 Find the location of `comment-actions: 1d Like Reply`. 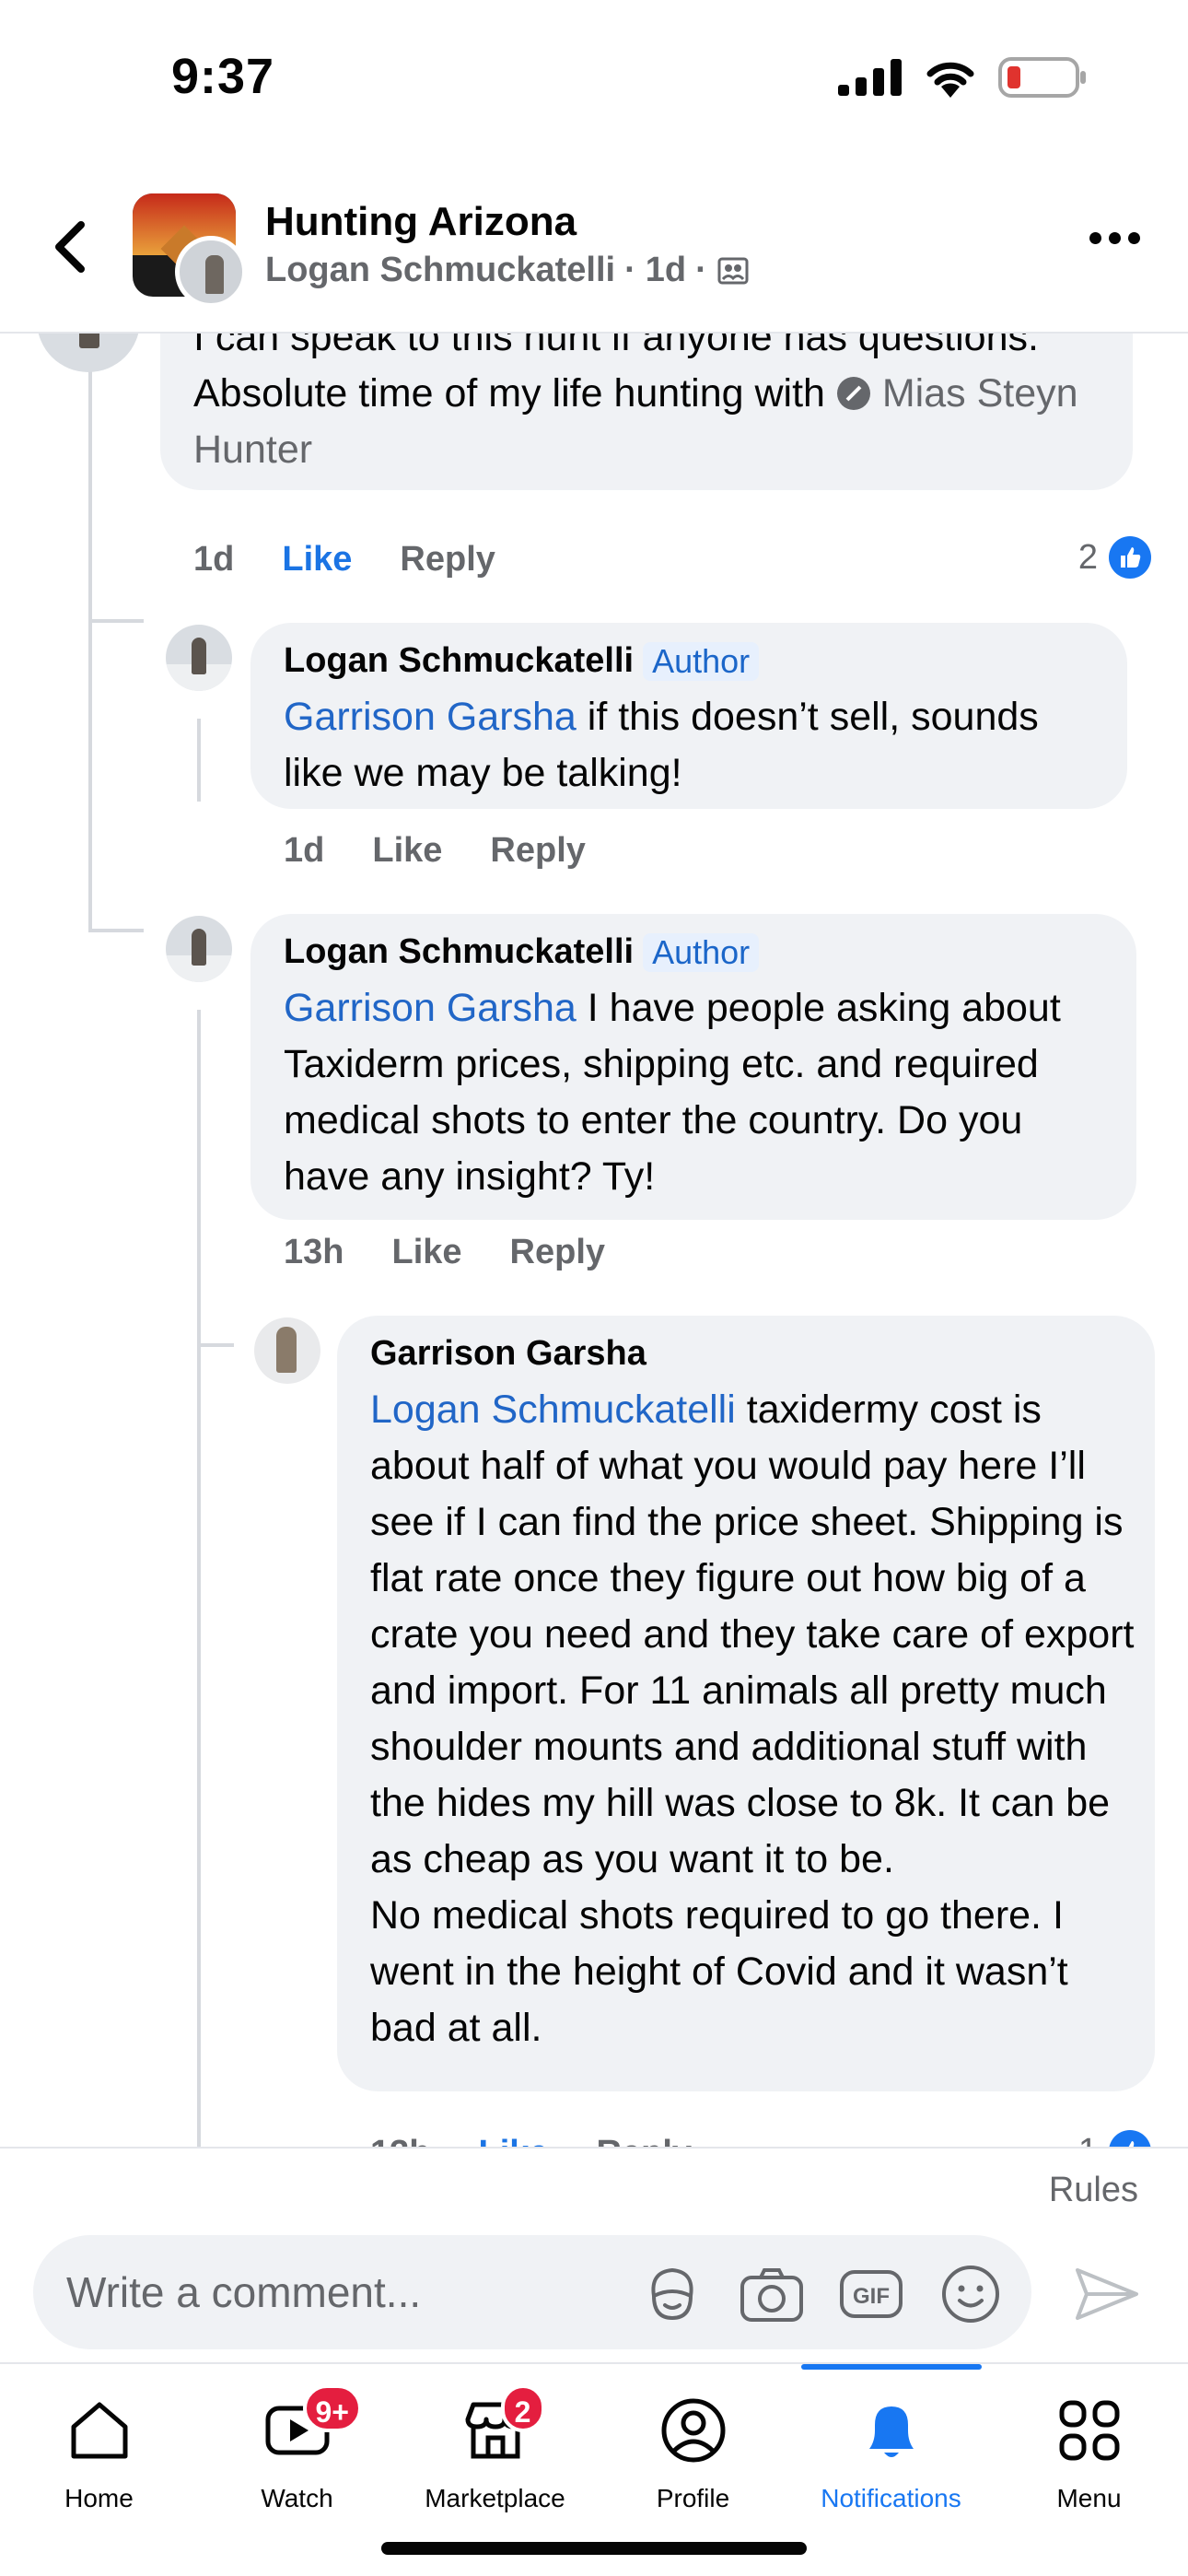

comment-actions: 1d Like Reply is located at coordinates (344, 560).